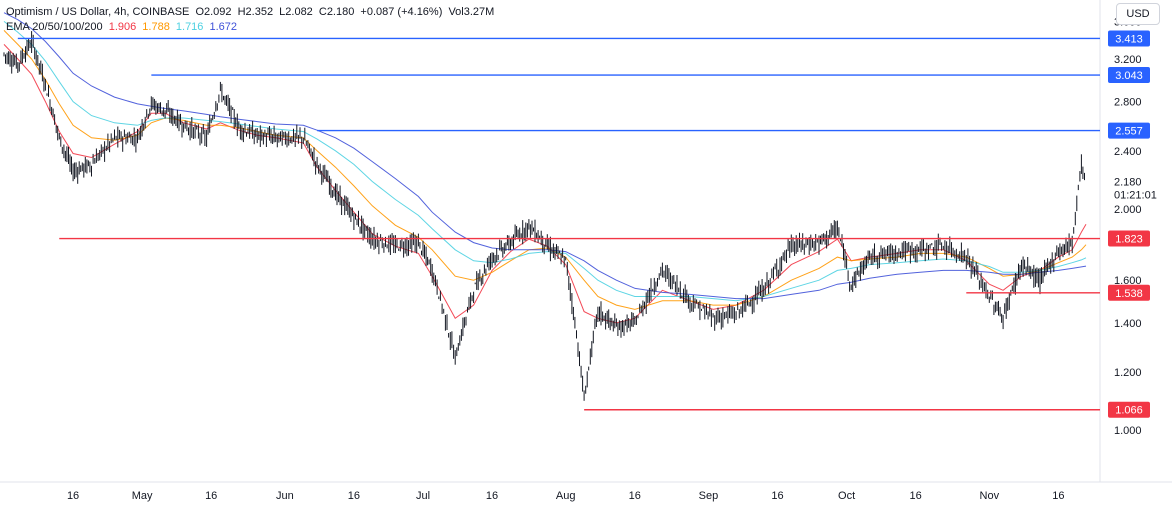 The image size is (1172, 506). I want to click on level-label: 1.538, so click(1129, 294).